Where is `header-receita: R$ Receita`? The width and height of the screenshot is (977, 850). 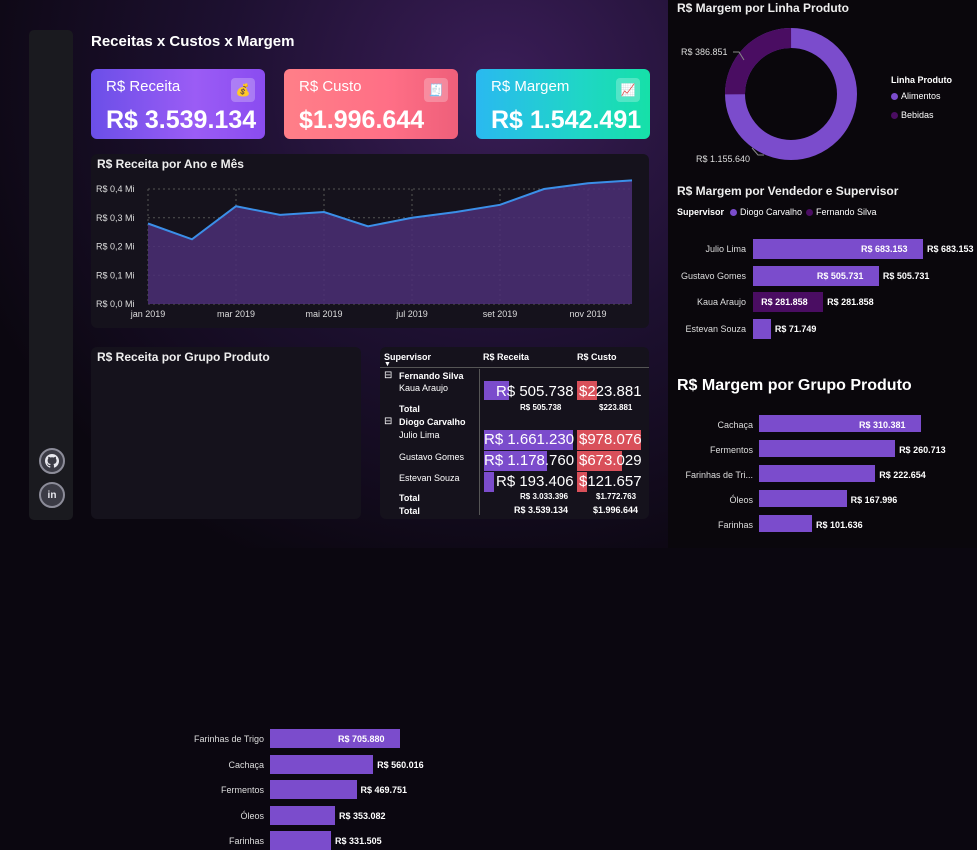
header-receita: R$ Receita is located at coordinates (506, 357).